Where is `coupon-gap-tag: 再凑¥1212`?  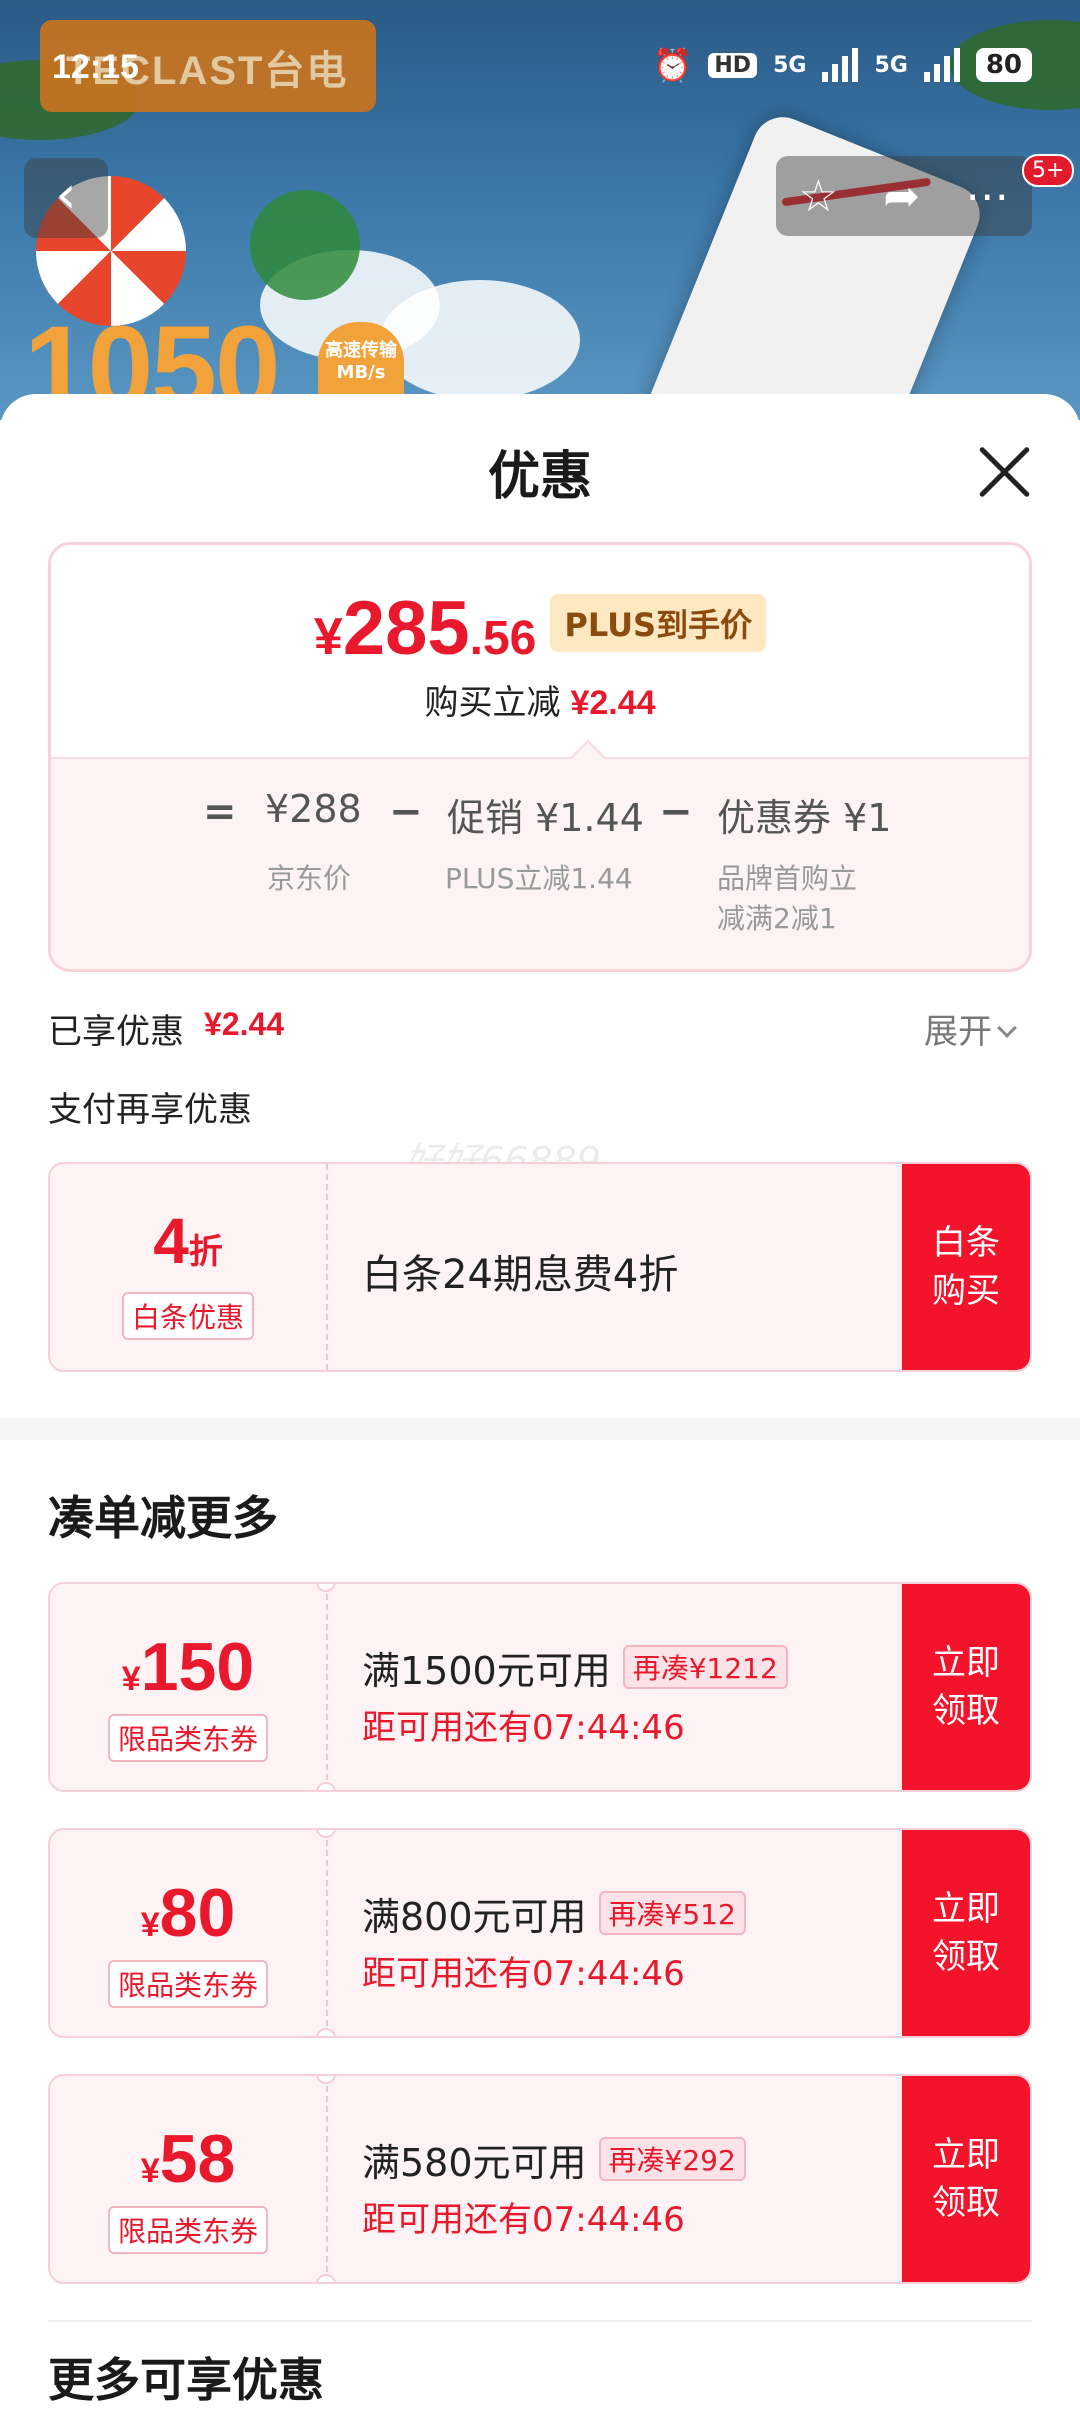
coupon-gap-tag: 再凑¥1212 is located at coordinates (705, 1667).